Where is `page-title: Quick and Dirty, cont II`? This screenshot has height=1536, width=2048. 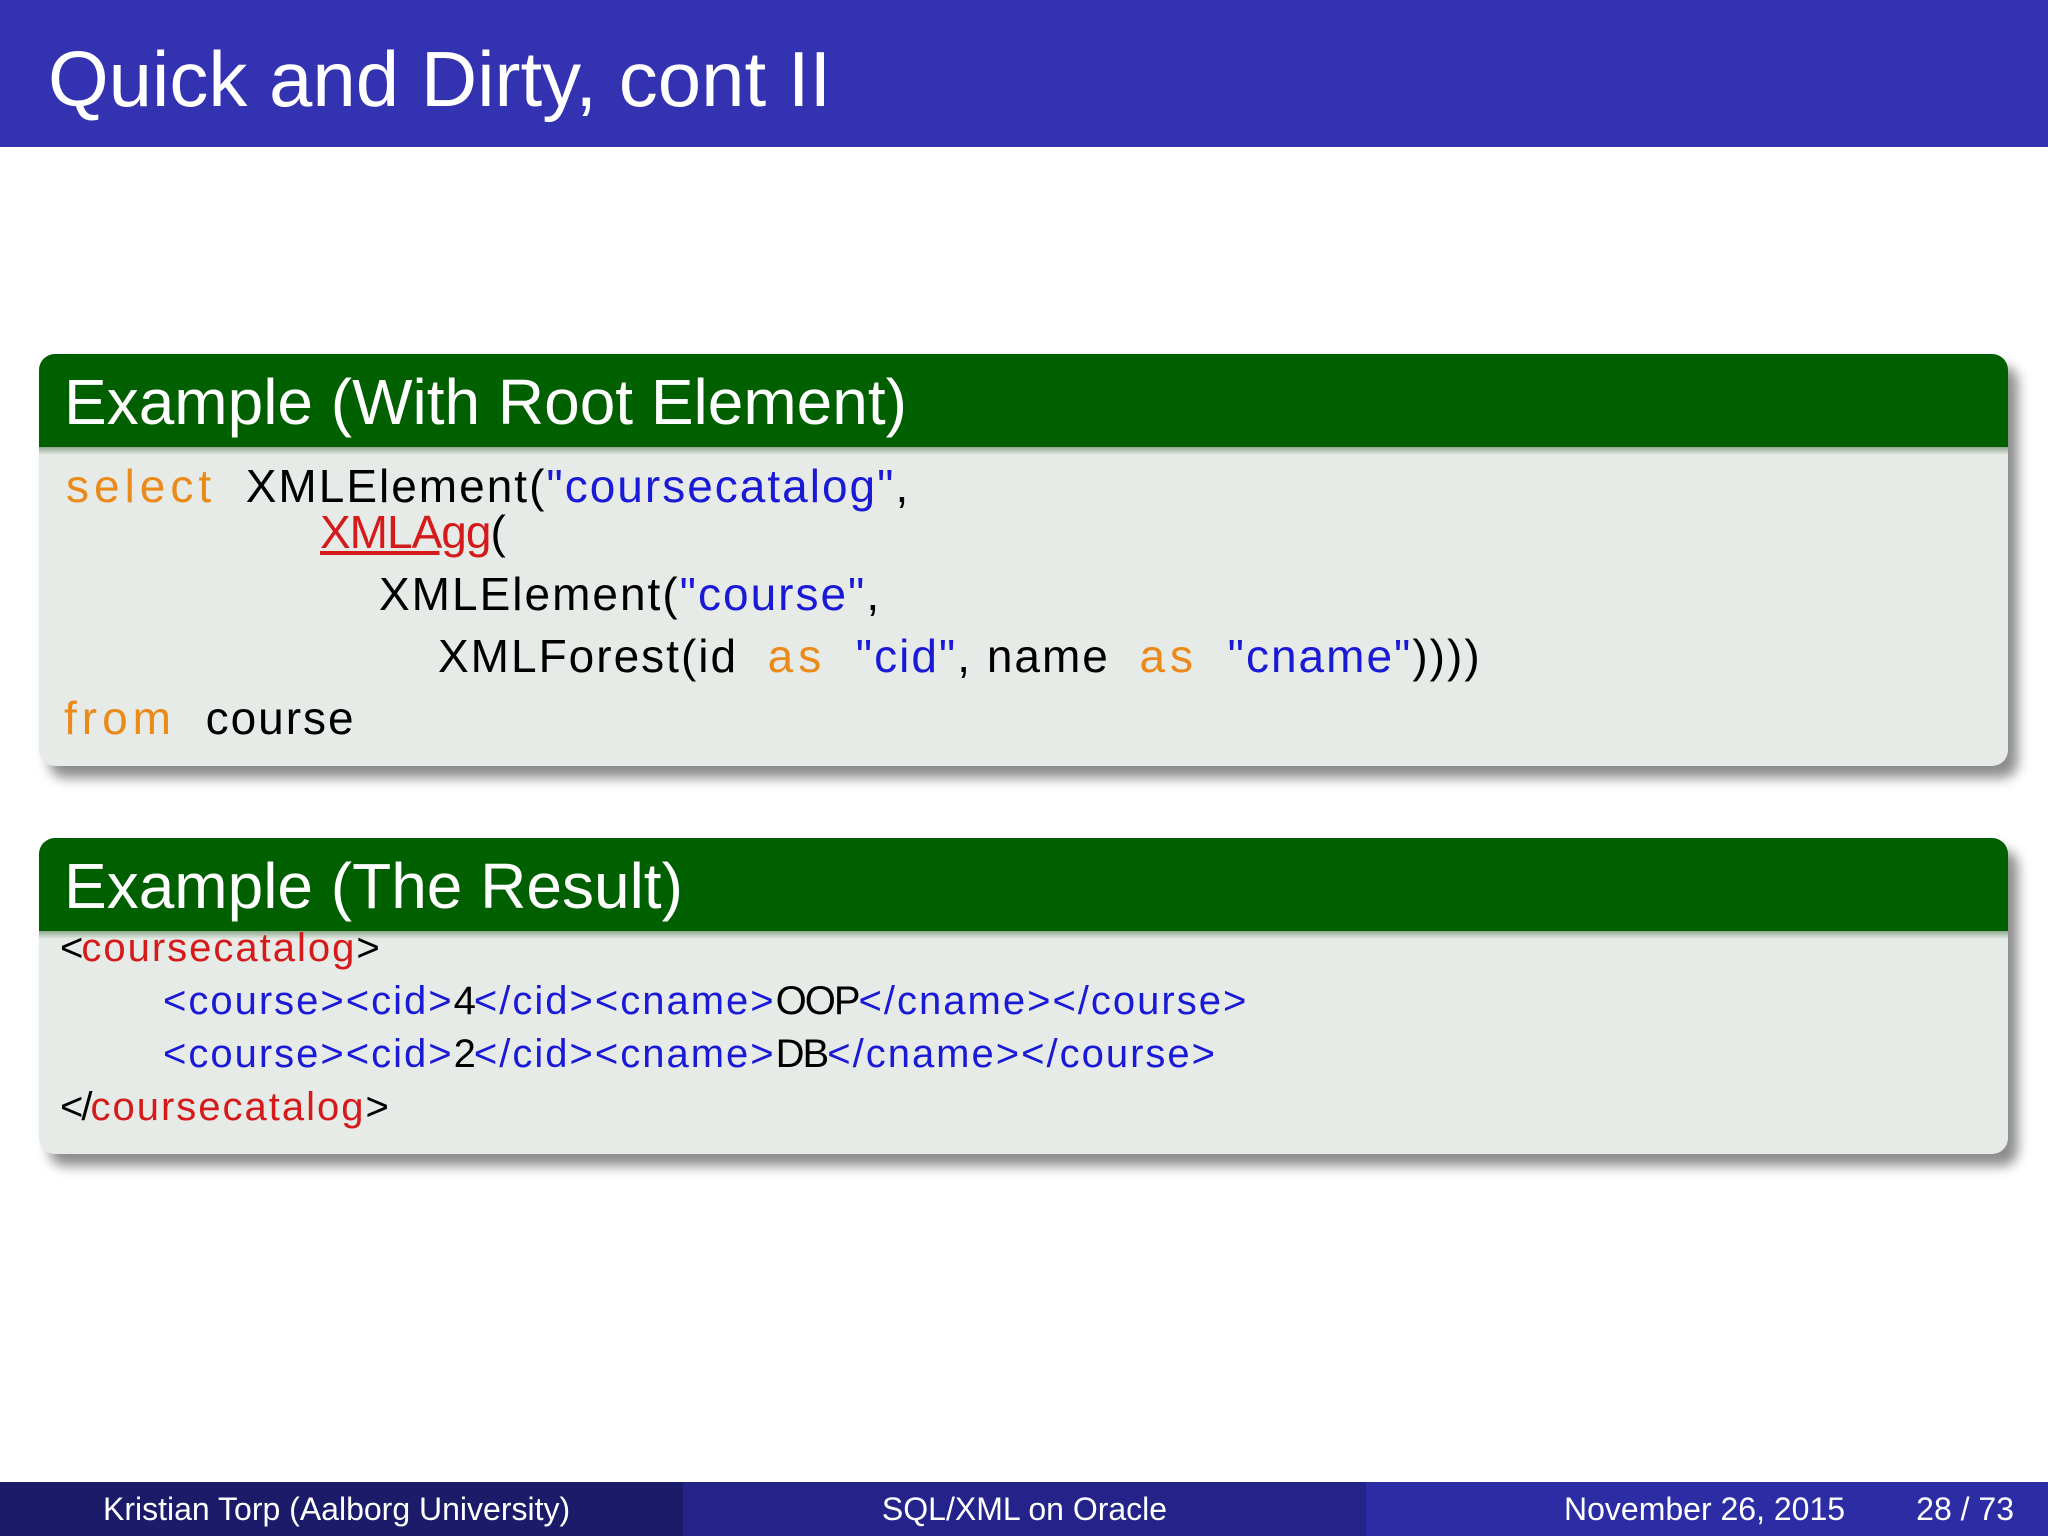
page-title: Quick and Dirty, cont II is located at coordinates (440, 79).